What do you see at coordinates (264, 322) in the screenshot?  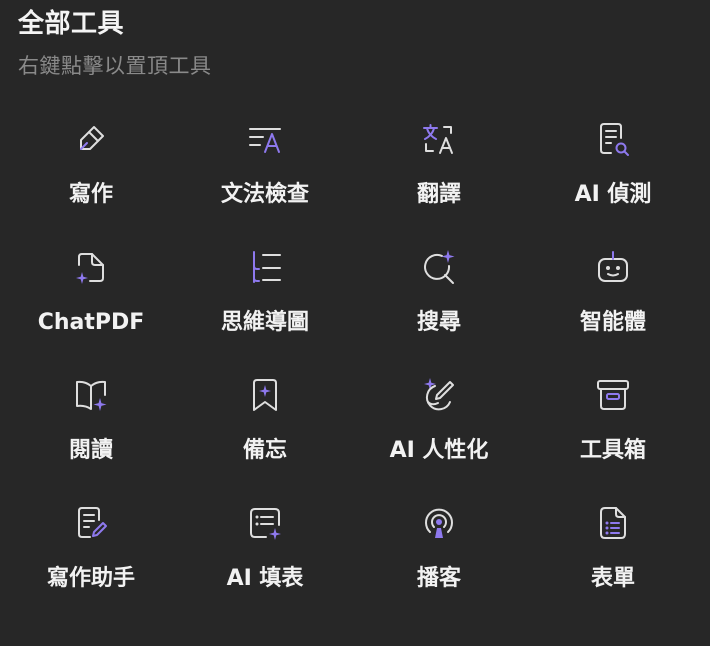 I see `tool-label: 思維導圖` at bounding box center [264, 322].